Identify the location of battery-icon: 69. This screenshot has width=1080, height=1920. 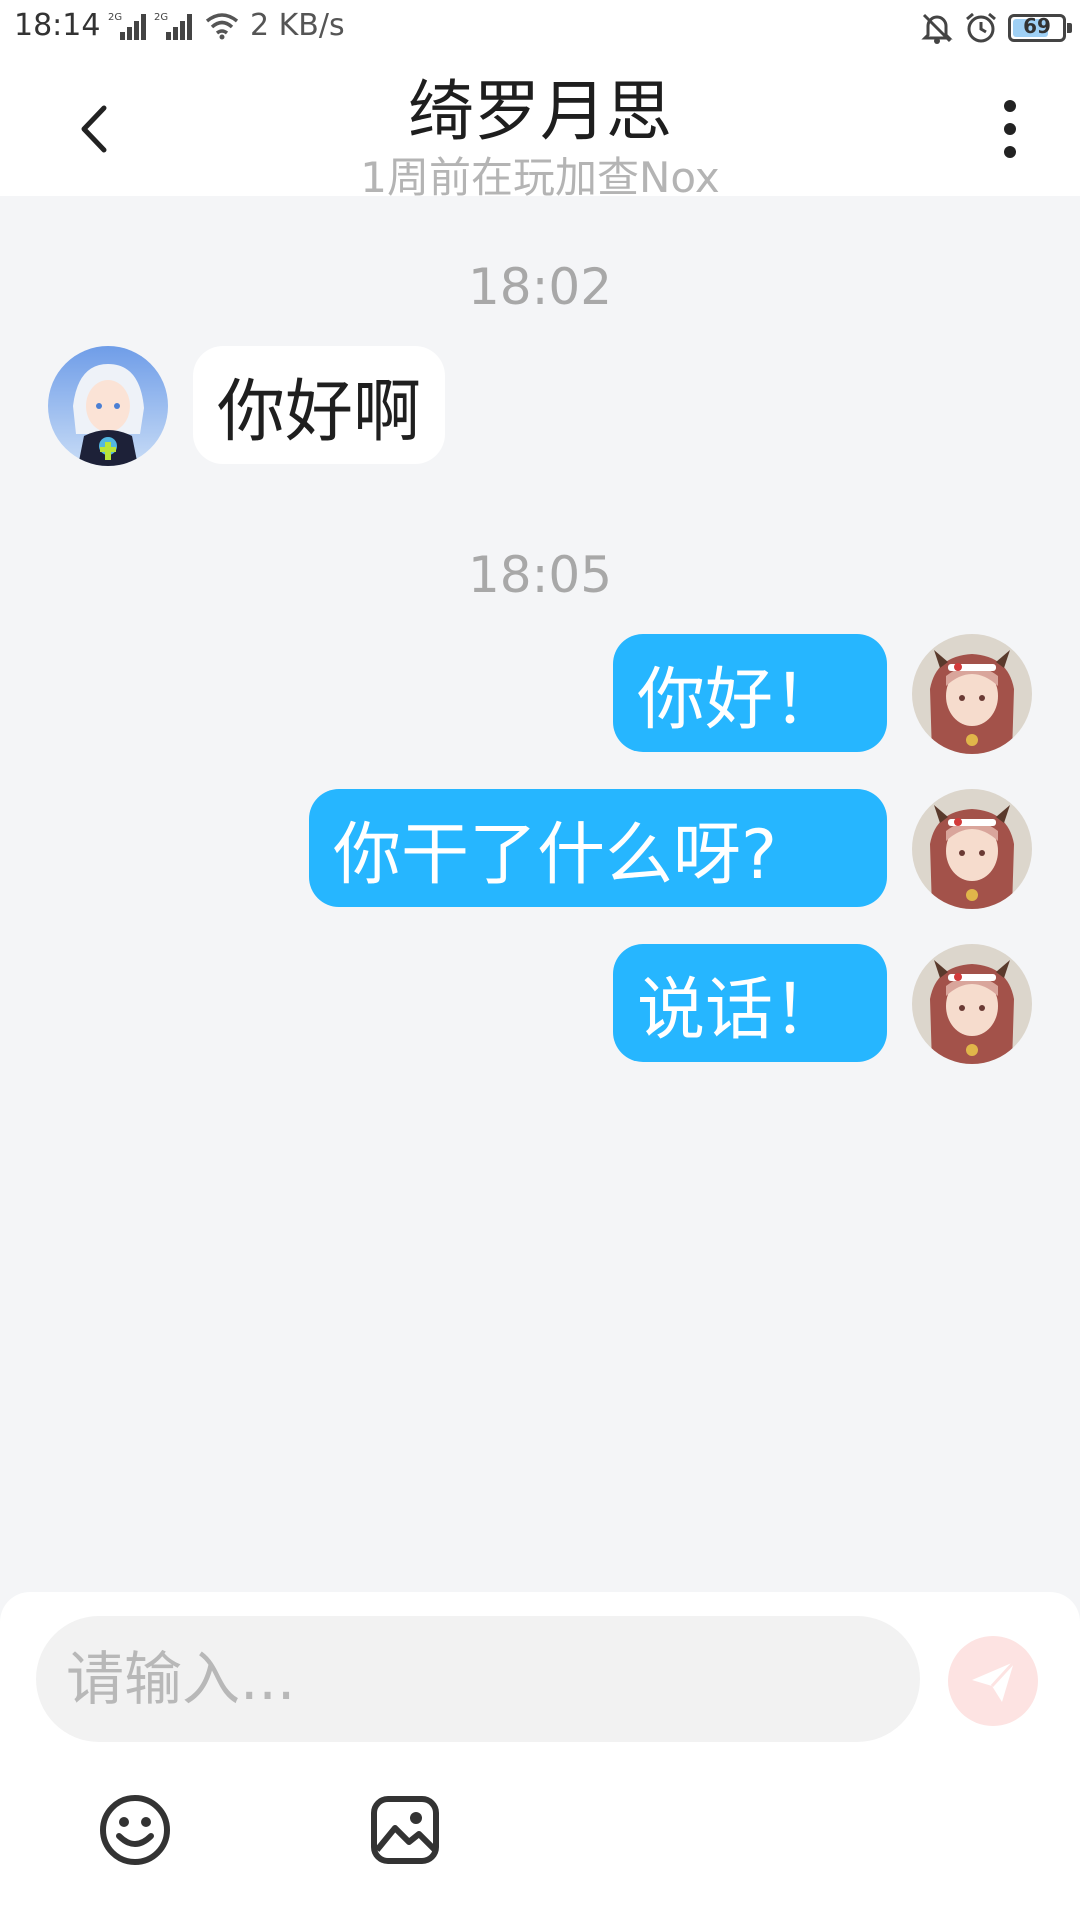
(1040, 28).